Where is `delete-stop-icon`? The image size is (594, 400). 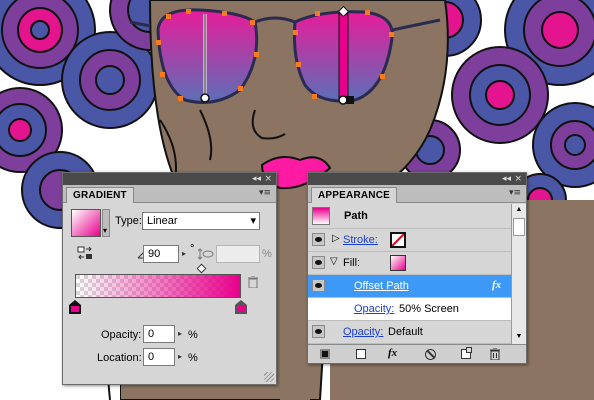
delete-stop-icon is located at coordinates (253, 282).